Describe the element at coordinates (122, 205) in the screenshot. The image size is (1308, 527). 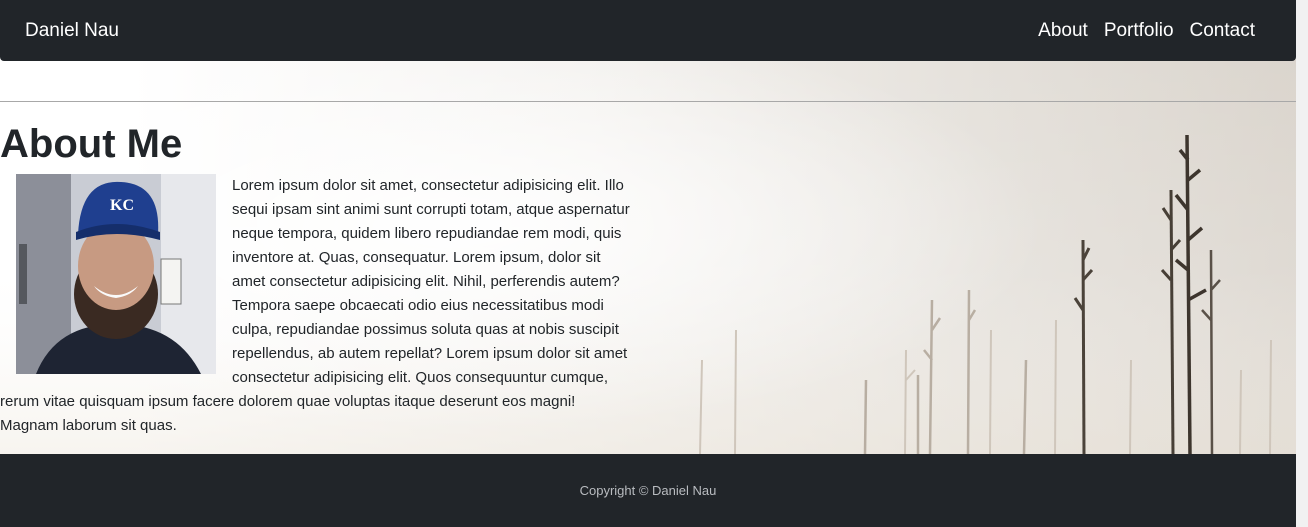
I see `svg-text: KC` at that location.